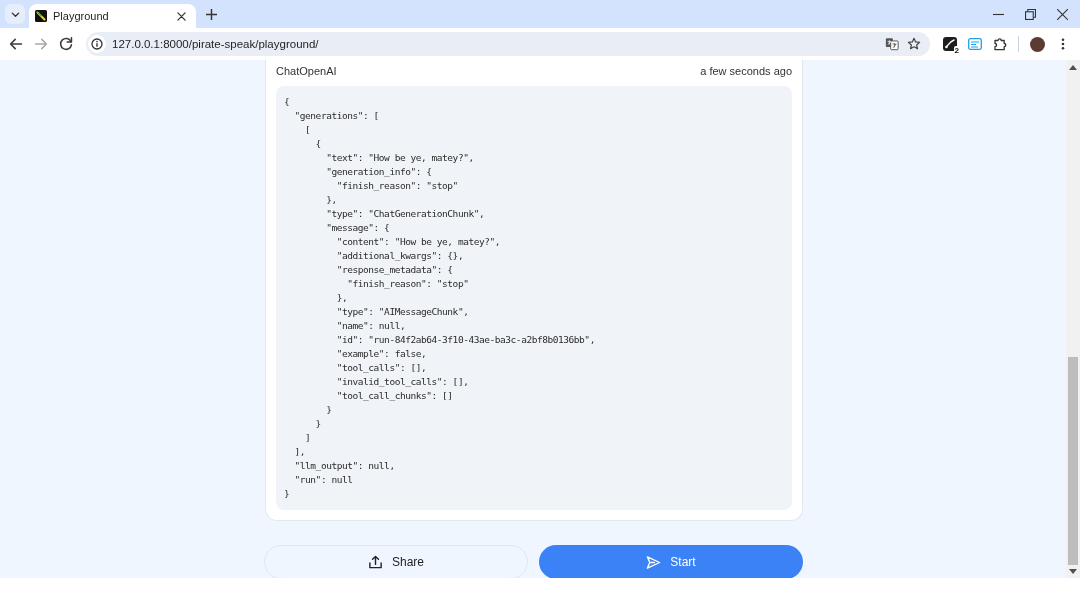  Describe the element at coordinates (375, 562) in the screenshot. I see `share-icon` at that location.